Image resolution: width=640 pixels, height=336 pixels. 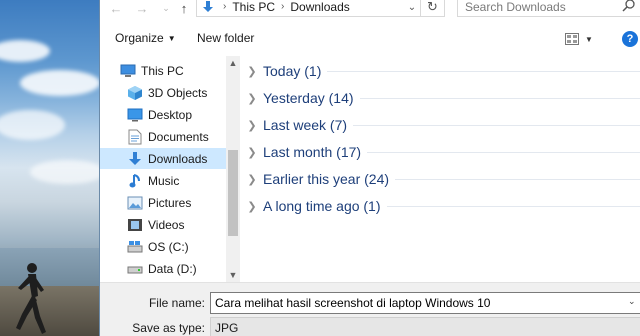 What do you see at coordinates (412, 8) in the screenshot?
I see `address-dropdown-icon: ⌄` at bounding box center [412, 8].